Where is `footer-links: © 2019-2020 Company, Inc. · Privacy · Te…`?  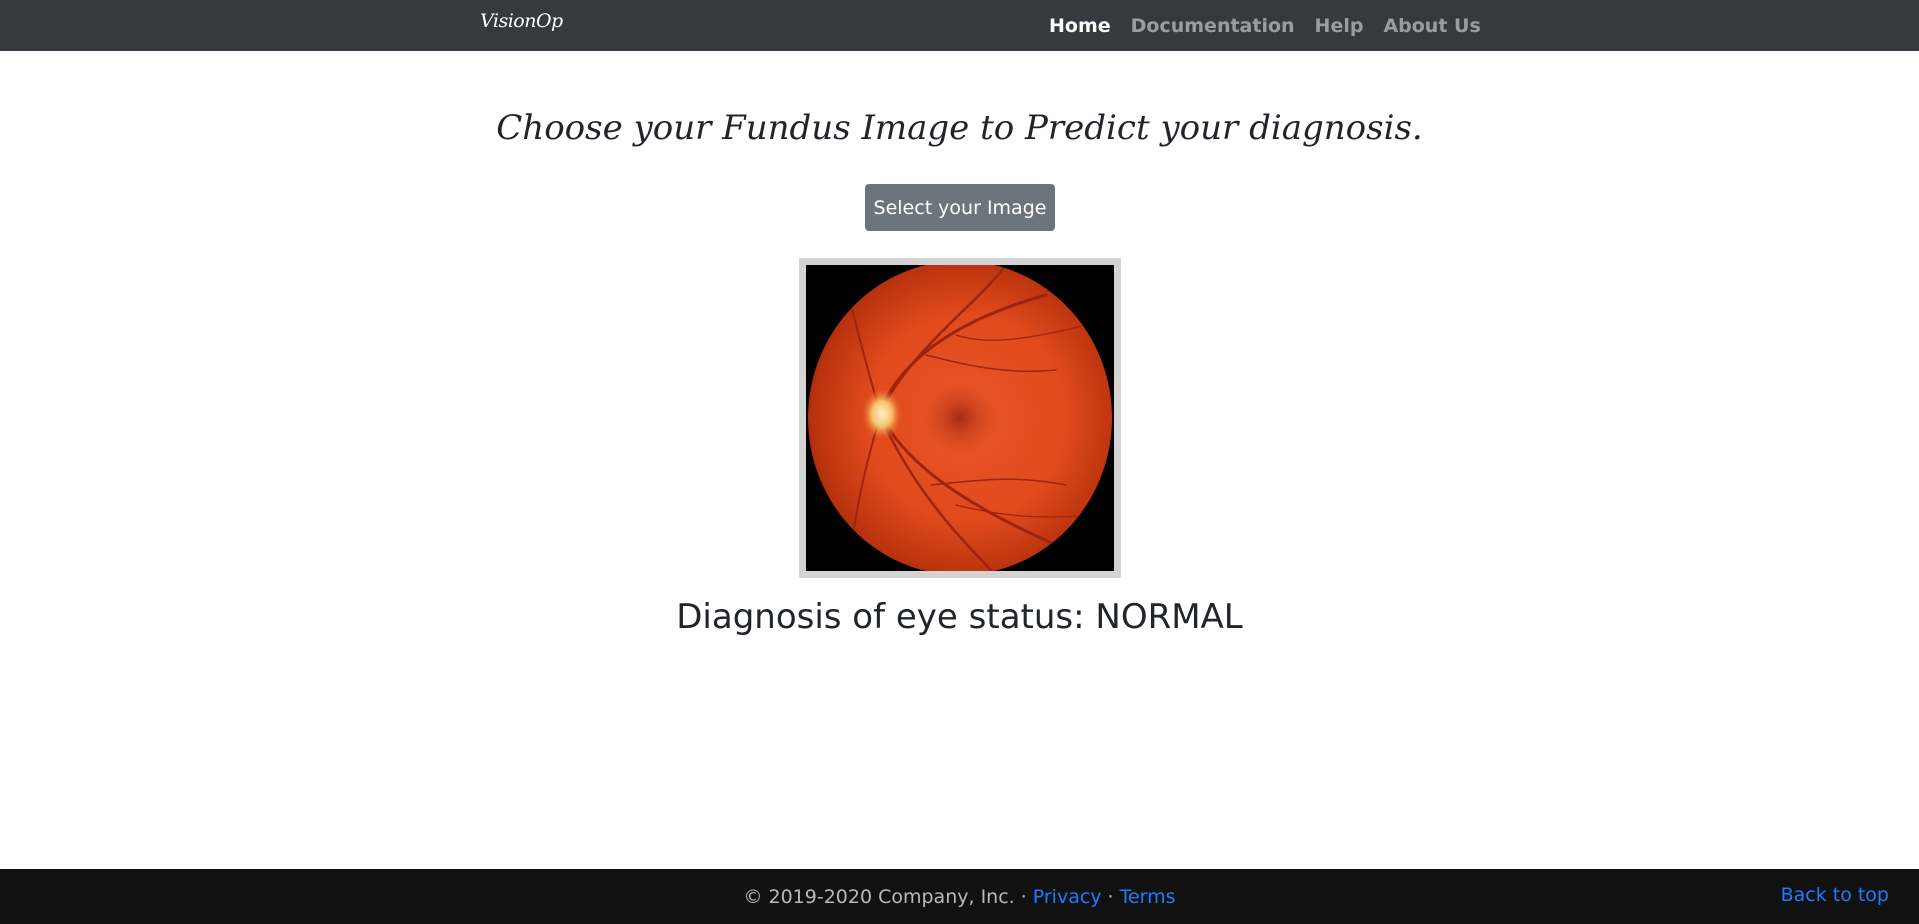 footer-links: © 2019-2020 Company, Inc. · Privacy · Te… is located at coordinates (959, 896).